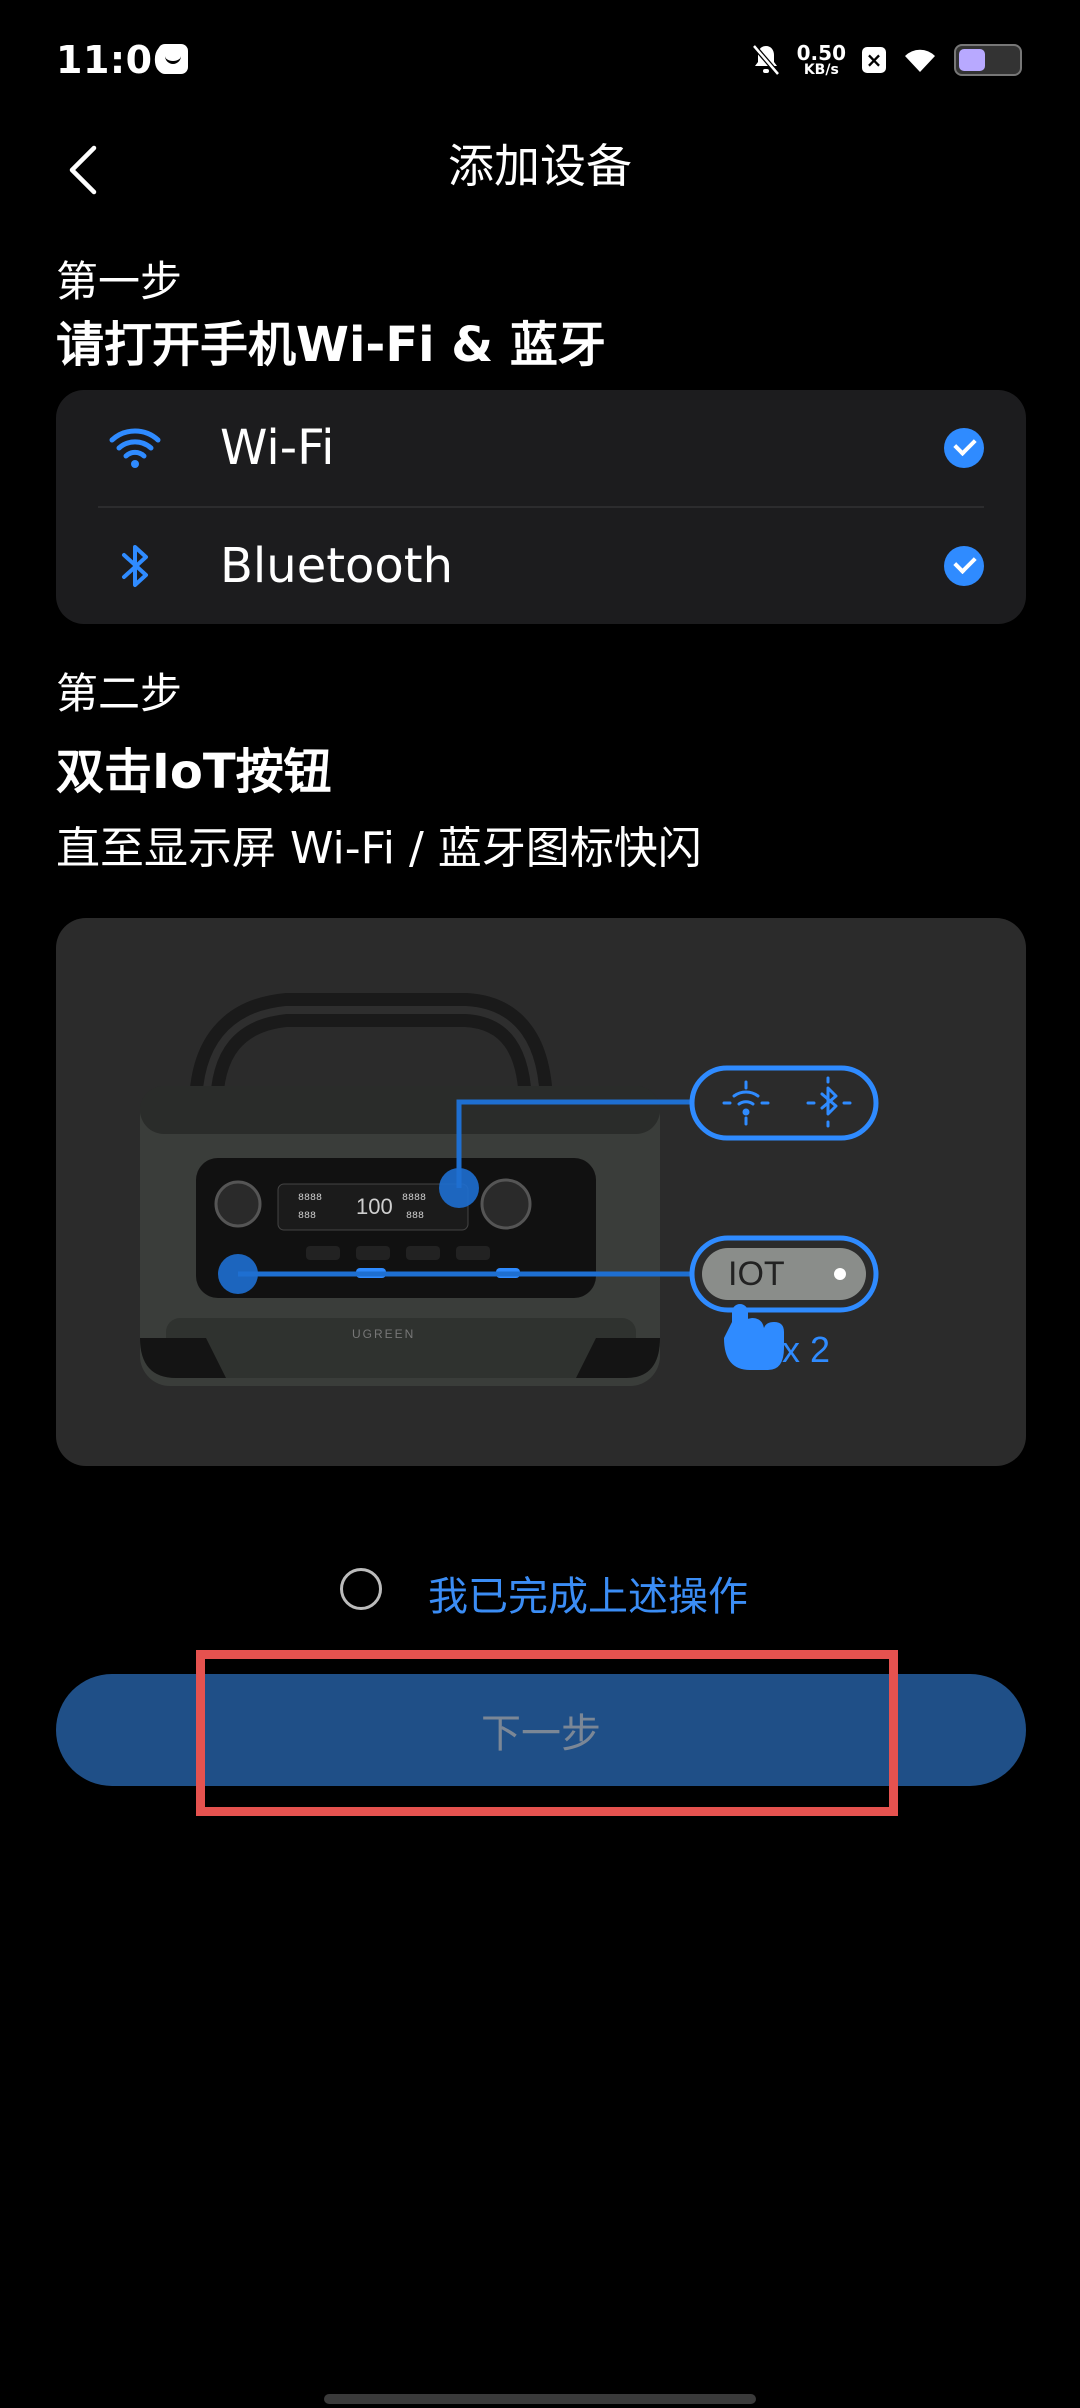 This screenshot has height=2408, width=1080. Describe the element at coordinates (509, 1189) in the screenshot. I see `power-station-illustration: 100 8888888 8888888 UGREEN IOT x 2` at that location.